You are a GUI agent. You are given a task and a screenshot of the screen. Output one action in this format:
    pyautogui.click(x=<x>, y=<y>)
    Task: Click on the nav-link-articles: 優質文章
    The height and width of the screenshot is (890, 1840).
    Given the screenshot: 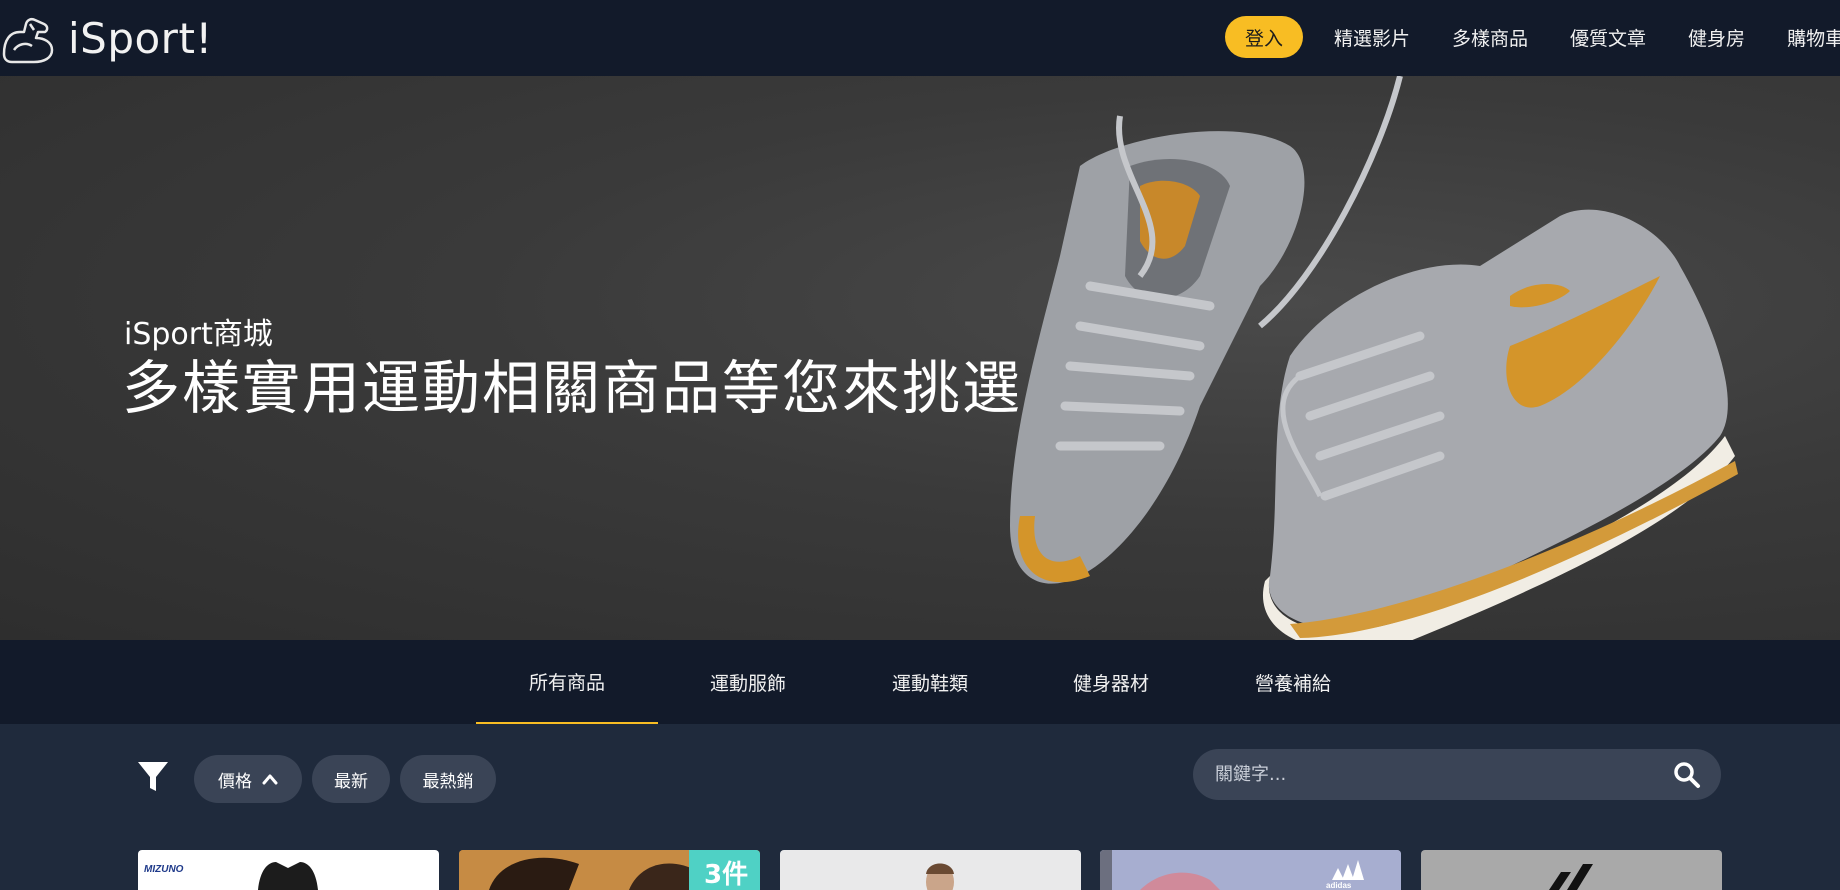 What is the action you would take?
    pyautogui.click(x=1608, y=37)
    